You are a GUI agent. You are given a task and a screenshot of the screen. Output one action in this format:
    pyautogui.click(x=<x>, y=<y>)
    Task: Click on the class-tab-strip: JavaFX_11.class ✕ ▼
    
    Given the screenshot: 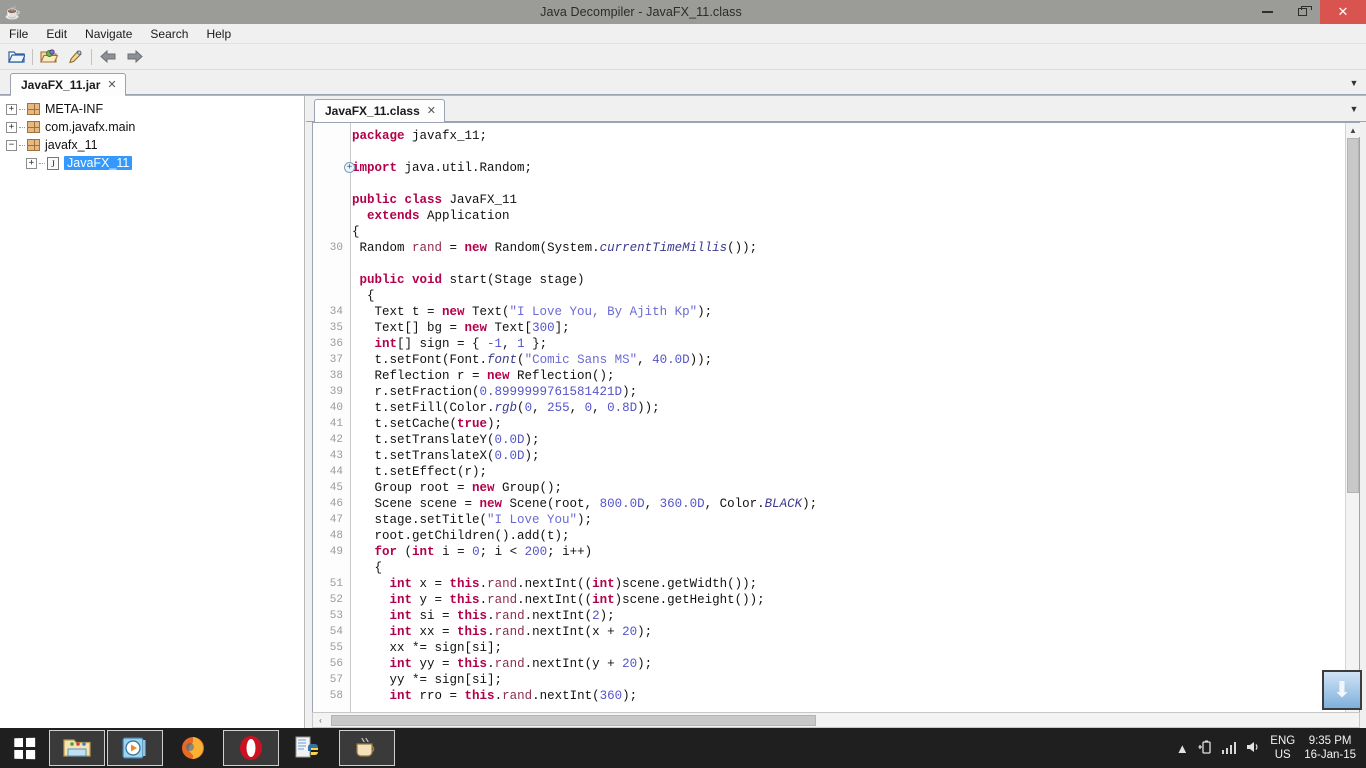 What is the action you would take?
    pyautogui.click(x=836, y=109)
    